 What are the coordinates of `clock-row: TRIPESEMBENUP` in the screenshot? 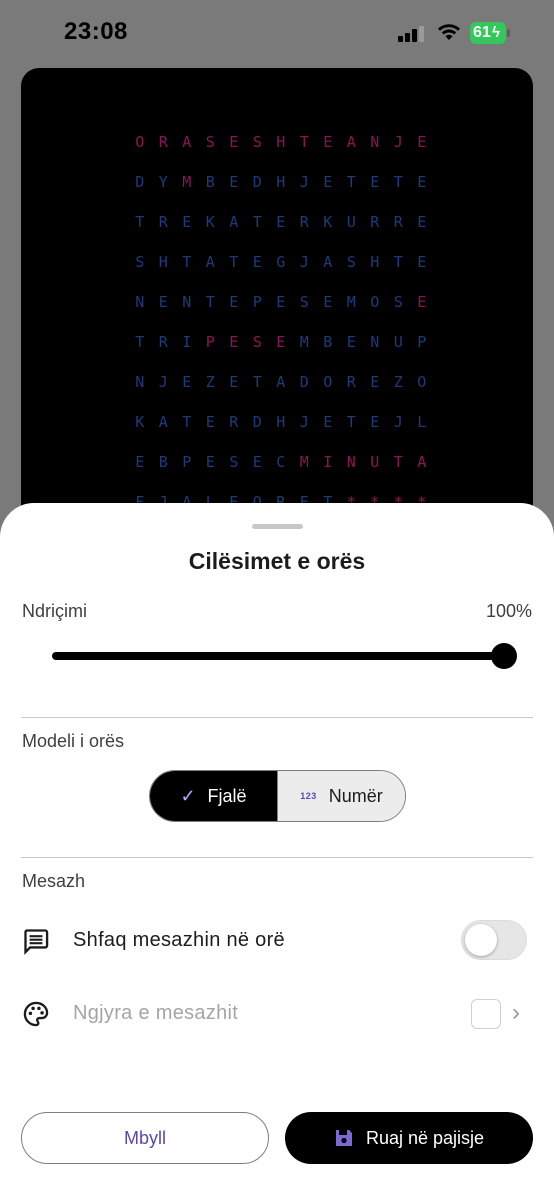 It's located at (281, 351).